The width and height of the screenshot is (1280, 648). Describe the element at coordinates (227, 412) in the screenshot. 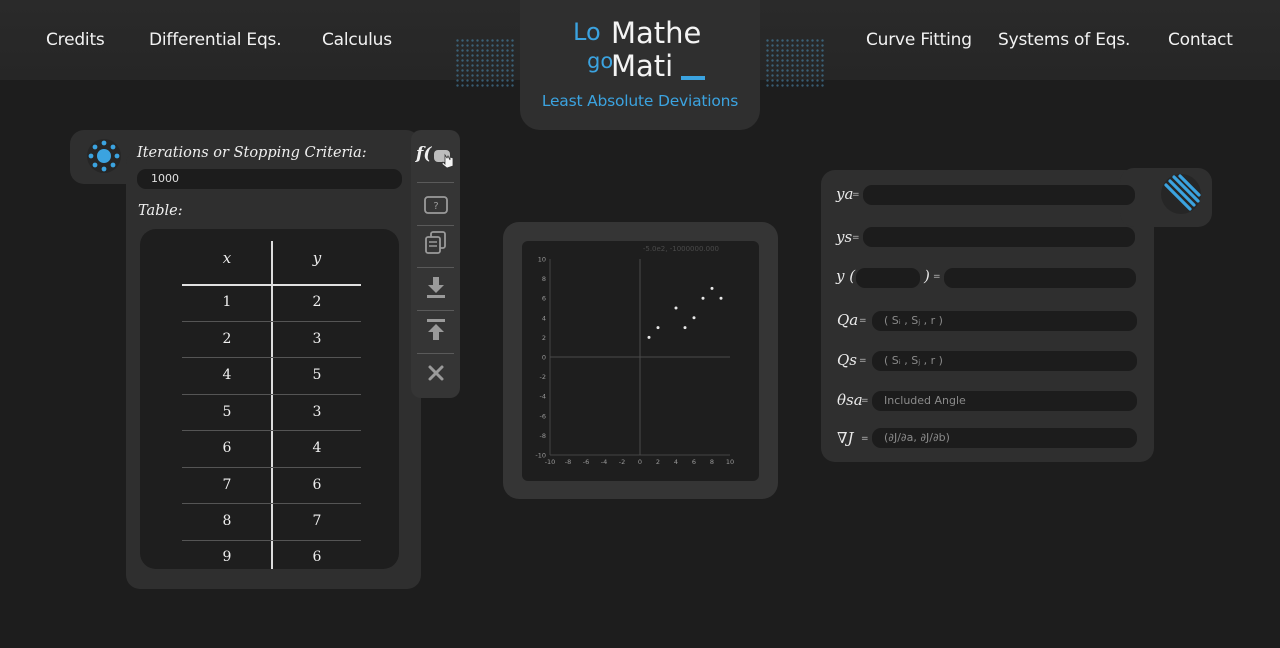

I see `table-cell-x: 5` at that location.